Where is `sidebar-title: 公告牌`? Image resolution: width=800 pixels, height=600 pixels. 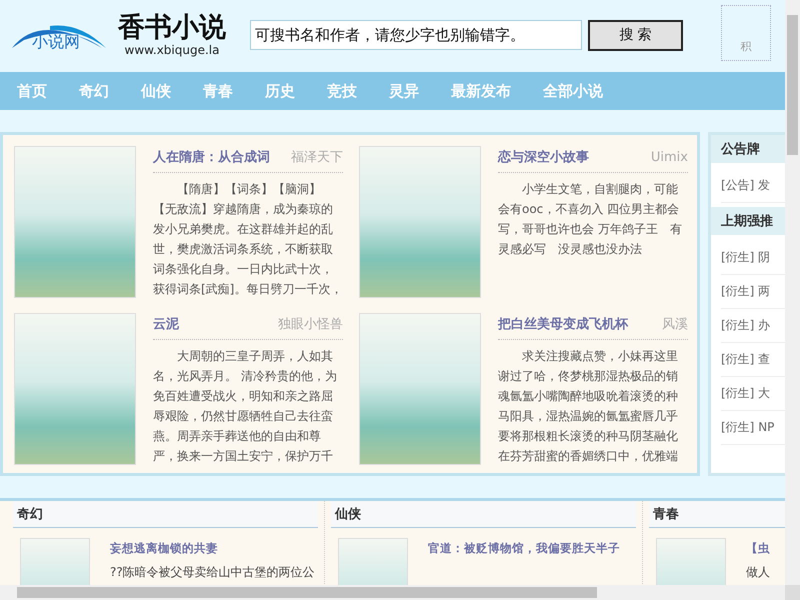
sidebar-title: 公告牌 is located at coordinates (740, 149).